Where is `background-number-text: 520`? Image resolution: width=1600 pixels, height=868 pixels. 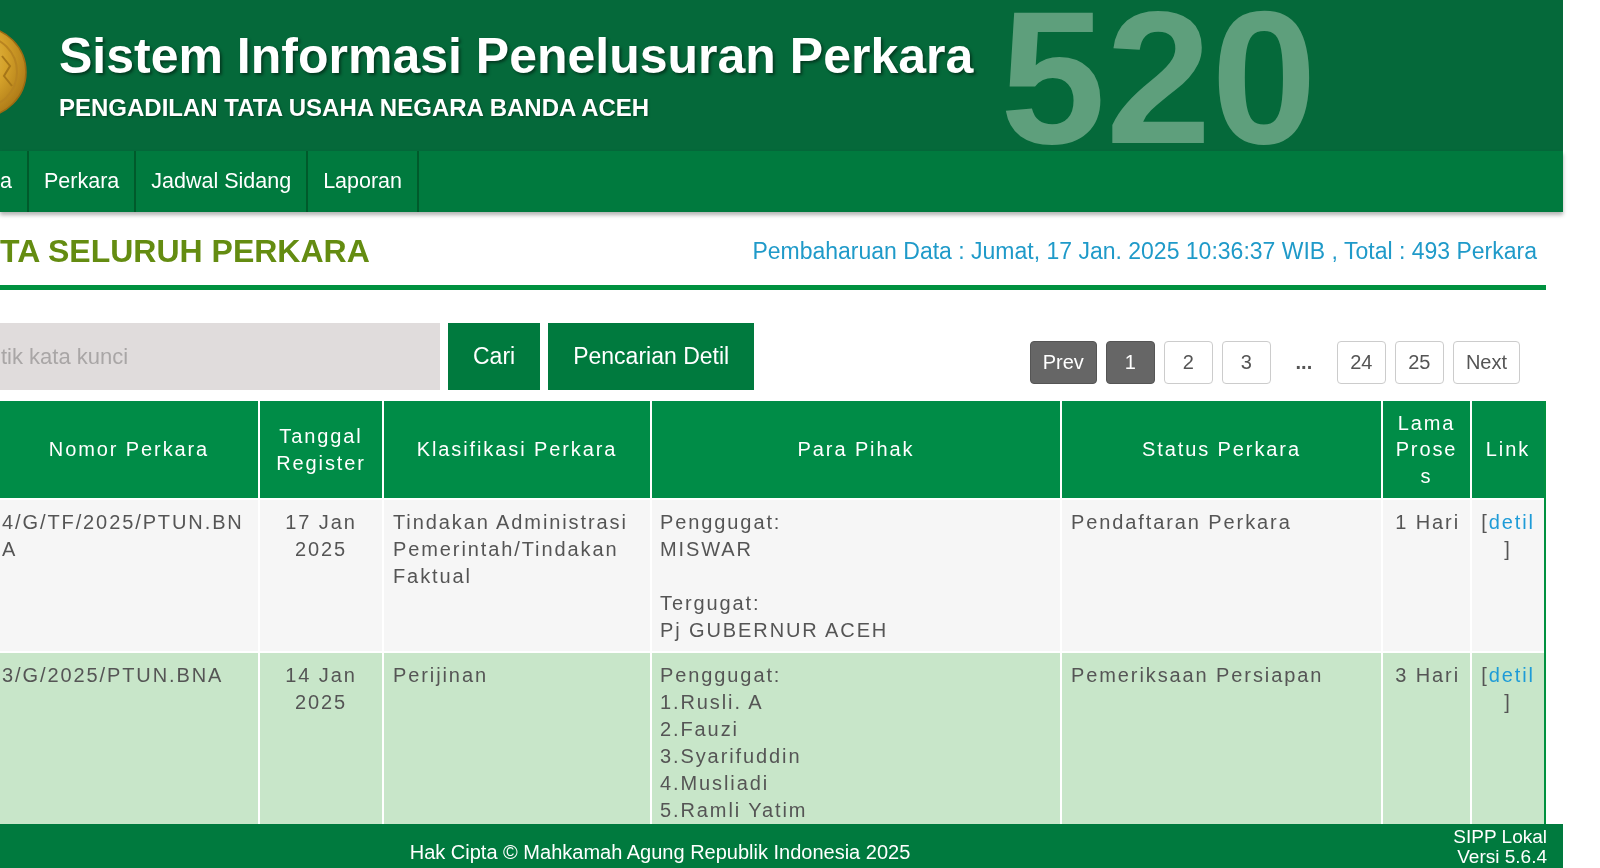
background-number-text: 520 is located at coordinates (1158, 77).